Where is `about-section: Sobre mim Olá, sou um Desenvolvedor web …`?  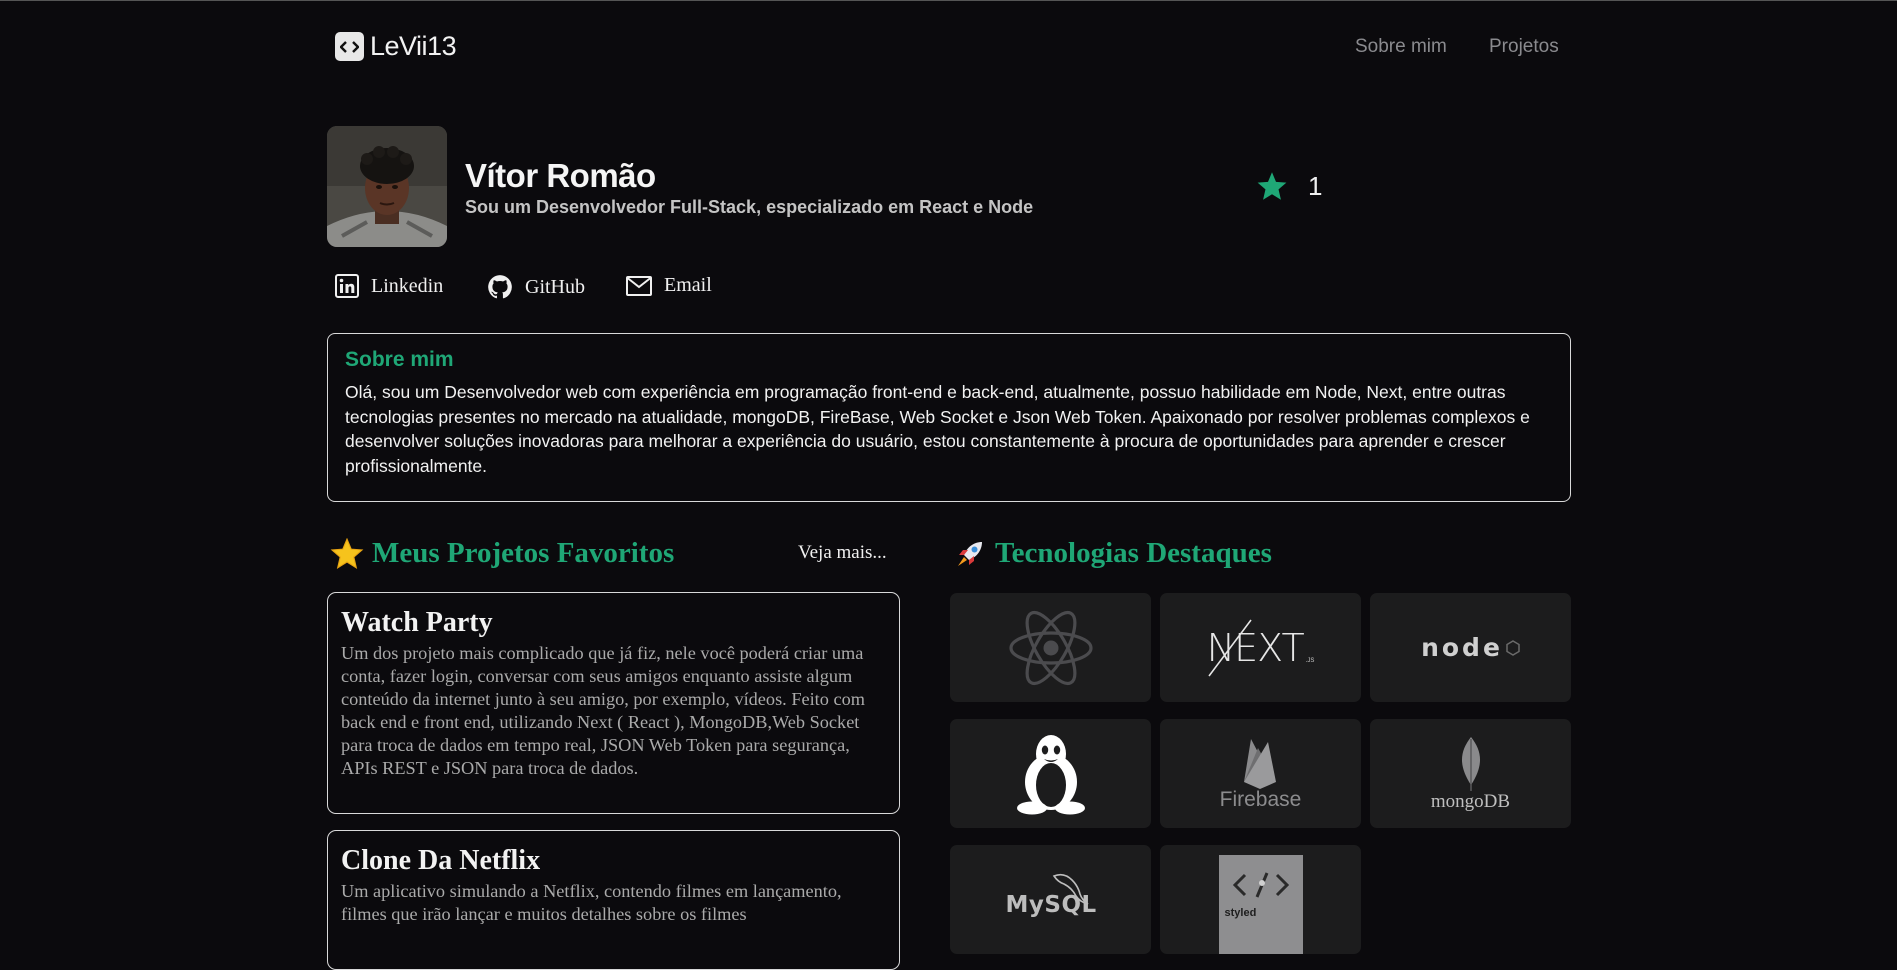
about-section: Sobre mim Olá, sou um Desenvolvedor web … is located at coordinates (949, 417).